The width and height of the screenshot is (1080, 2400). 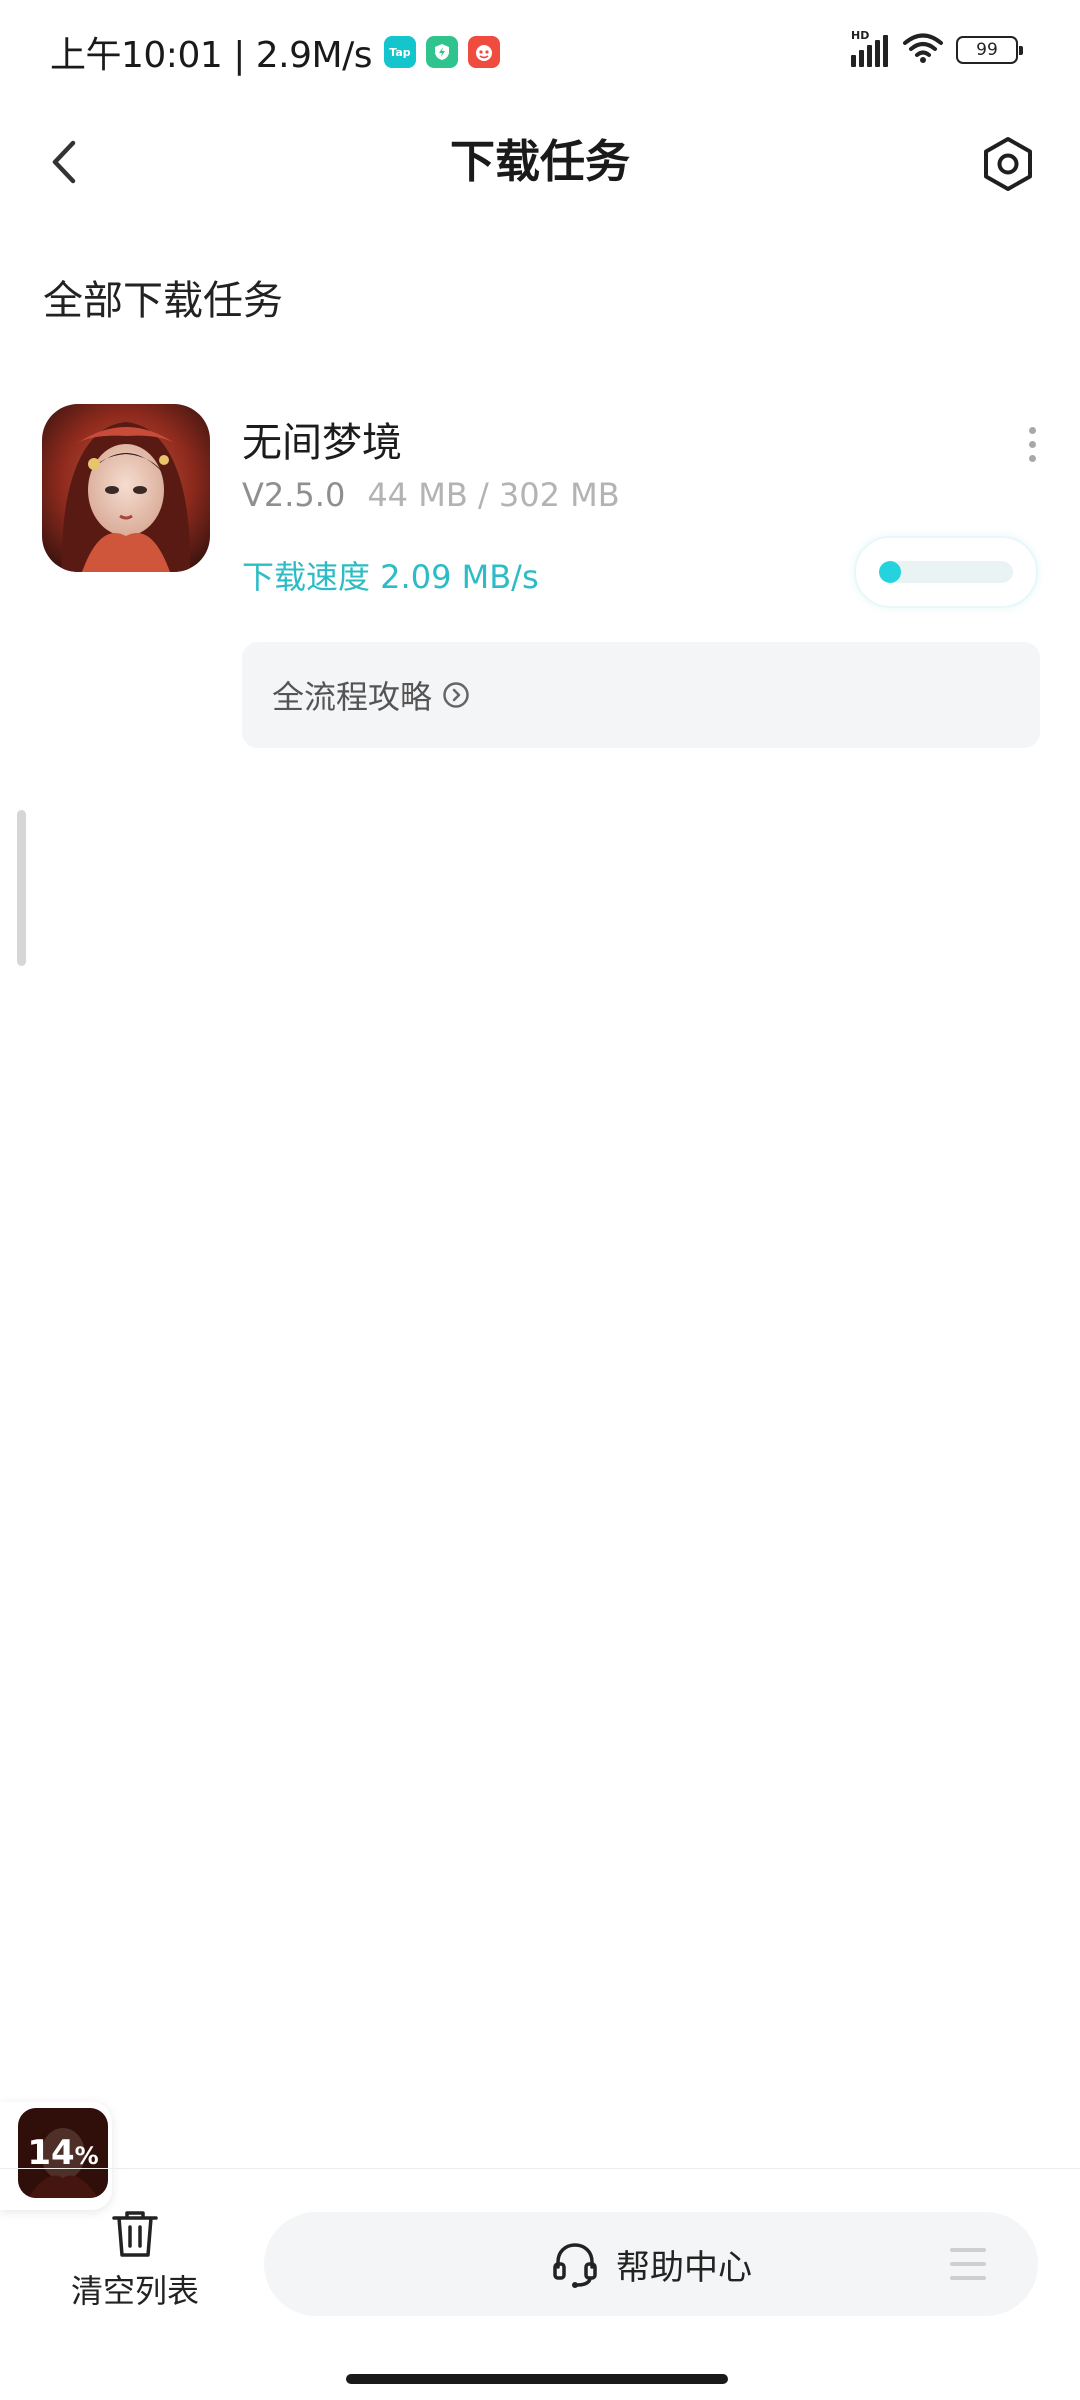 I want to click on status-right: HD 99, so click(x=937, y=48).